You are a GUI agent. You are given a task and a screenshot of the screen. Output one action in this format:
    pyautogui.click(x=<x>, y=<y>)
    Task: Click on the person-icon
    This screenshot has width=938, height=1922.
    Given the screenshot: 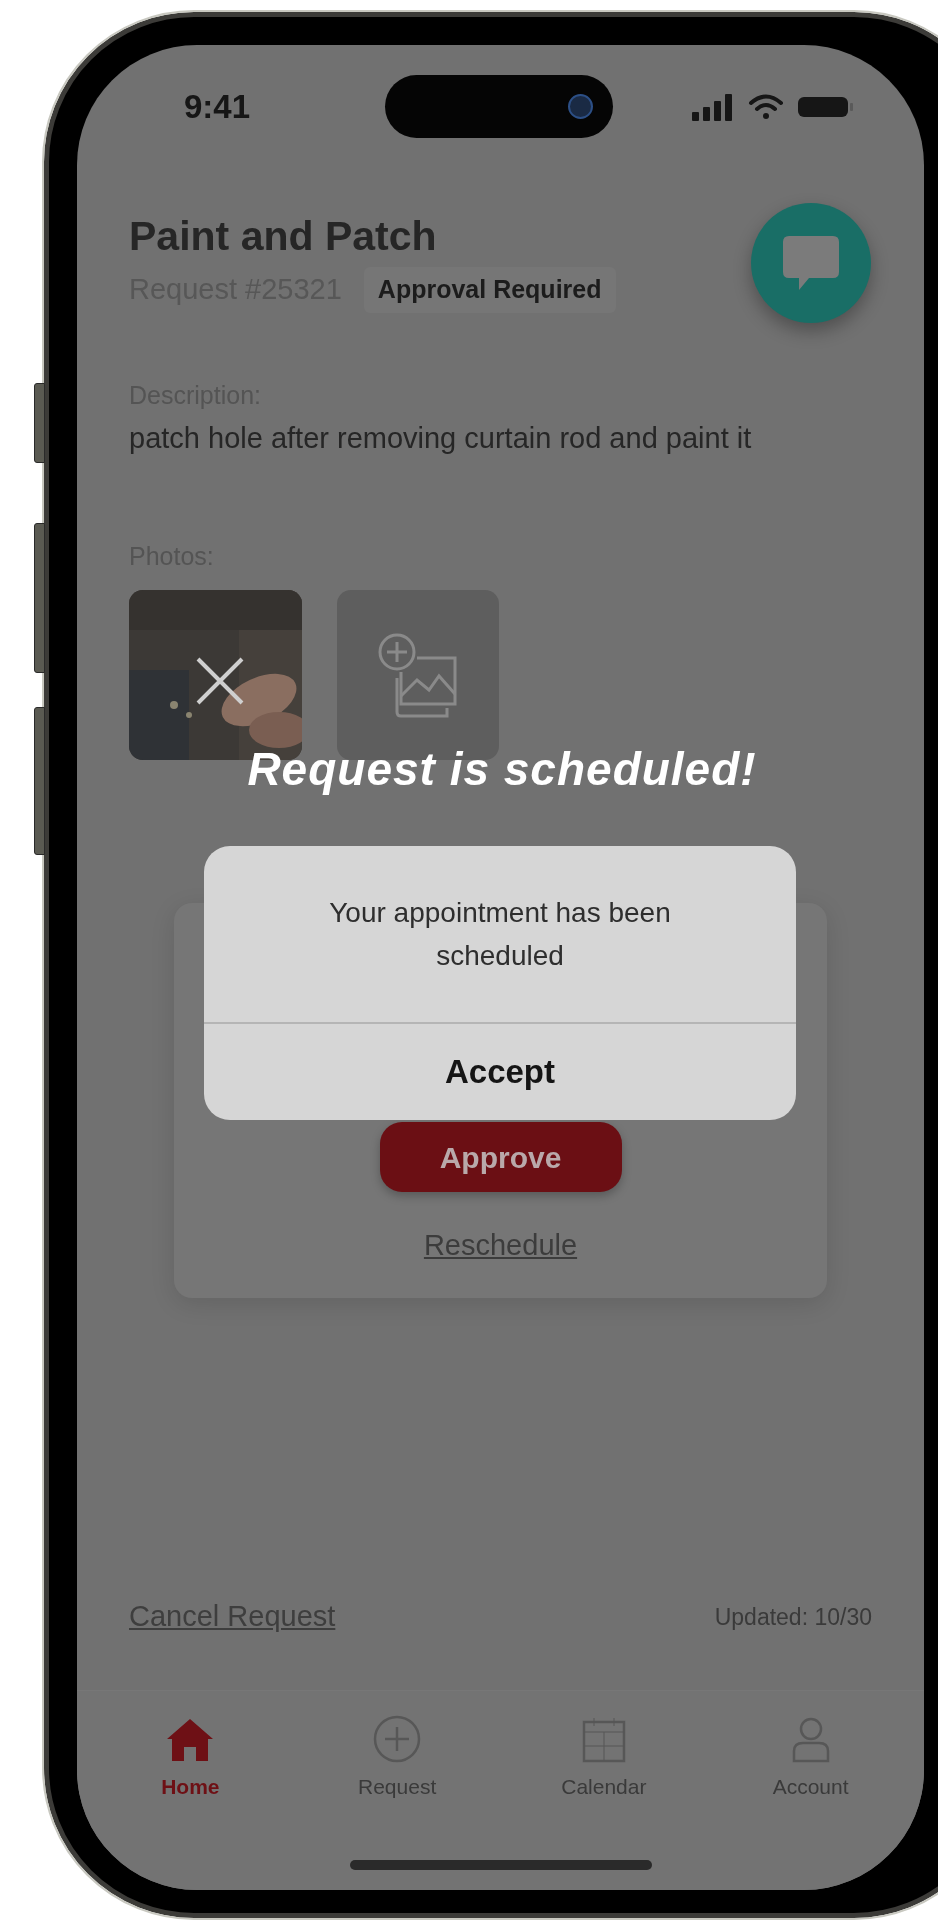 What is the action you would take?
    pyautogui.click(x=810, y=1740)
    